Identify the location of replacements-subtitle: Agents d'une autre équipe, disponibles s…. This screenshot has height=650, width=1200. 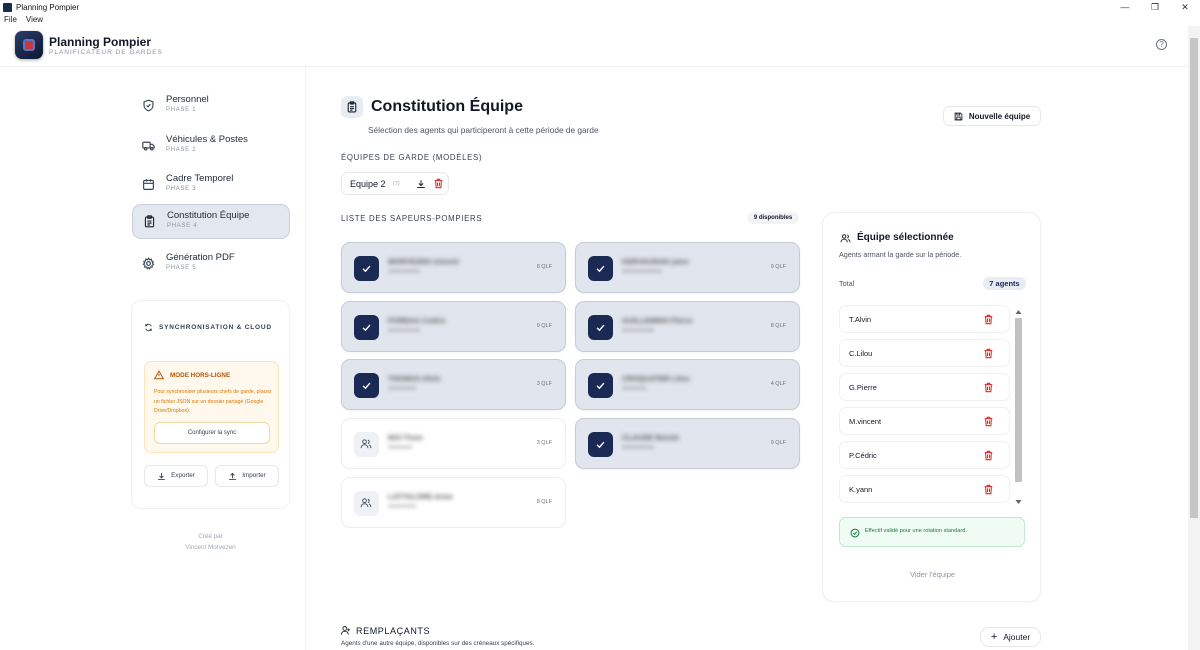
(438, 643).